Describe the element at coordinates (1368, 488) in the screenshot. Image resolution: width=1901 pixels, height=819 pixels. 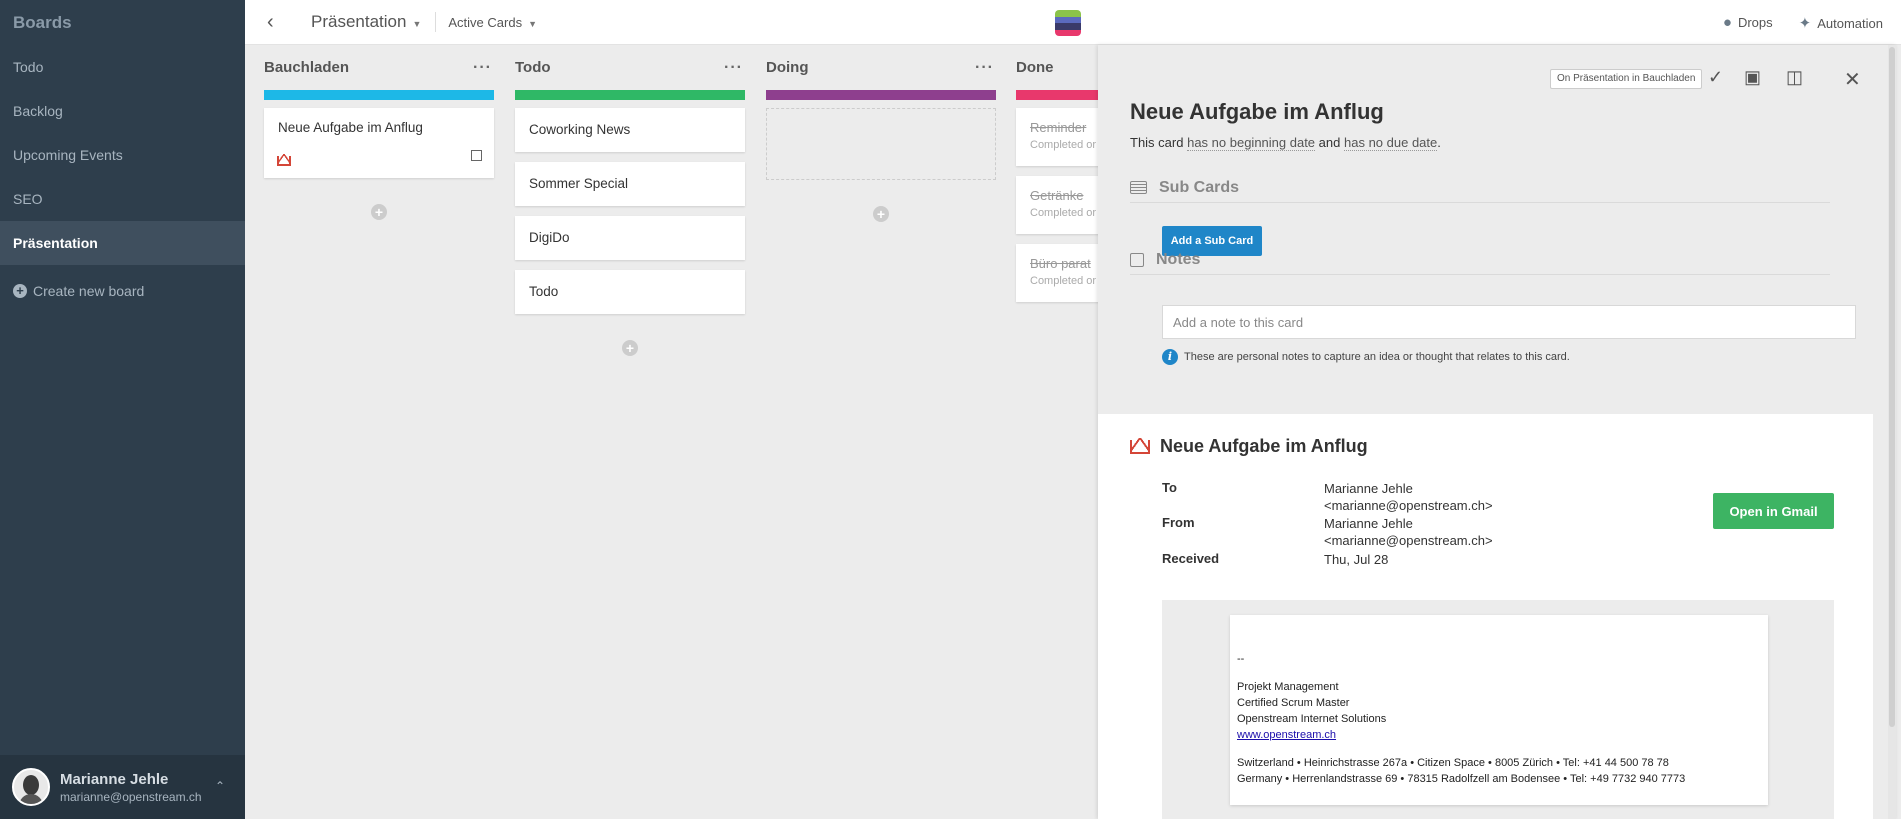
I see `to-name: Marianne Jehle` at that location.